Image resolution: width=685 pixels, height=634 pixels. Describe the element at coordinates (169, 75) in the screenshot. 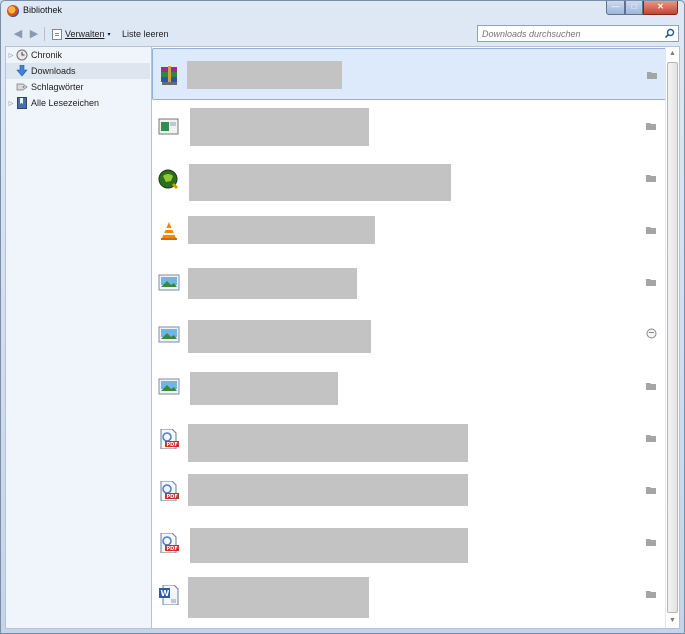

I see `winrar-archive-icon` at that location.